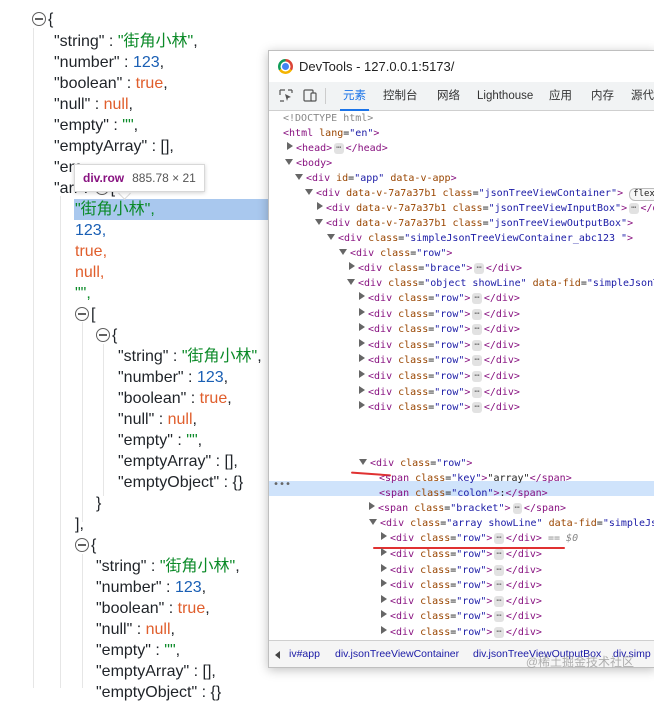 The image size is (654, 703). Describe the element at coordinates (354, 96) in the screenshot. I see `tab-elements: 元素` at that location.